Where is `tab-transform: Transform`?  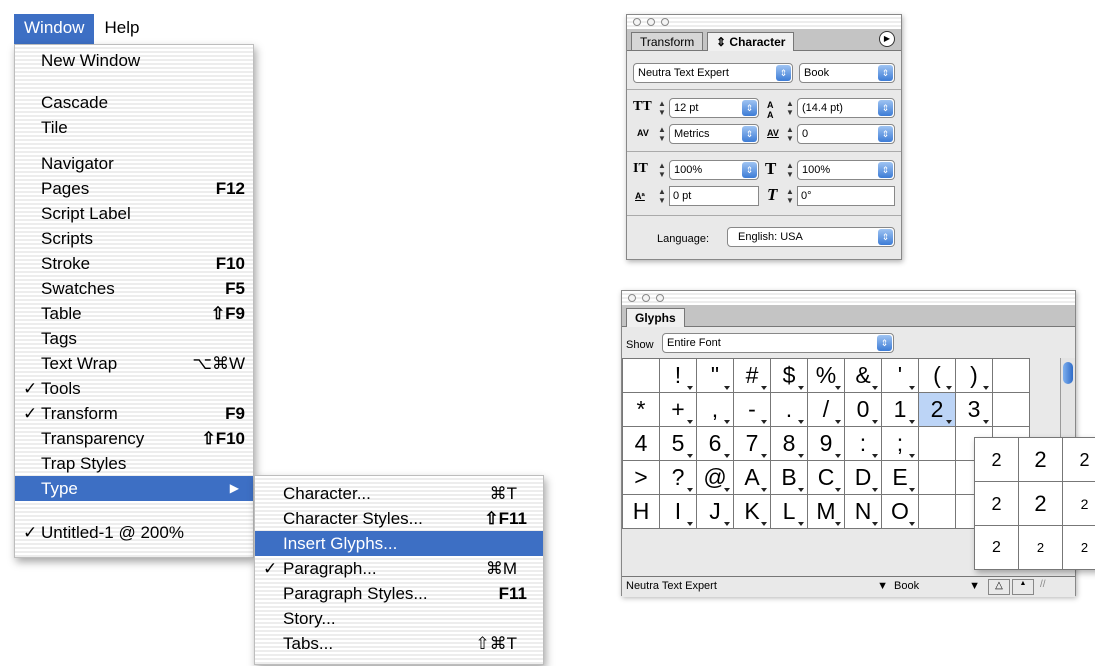 tab-transform: Transform is located at coordinates (667, 41).